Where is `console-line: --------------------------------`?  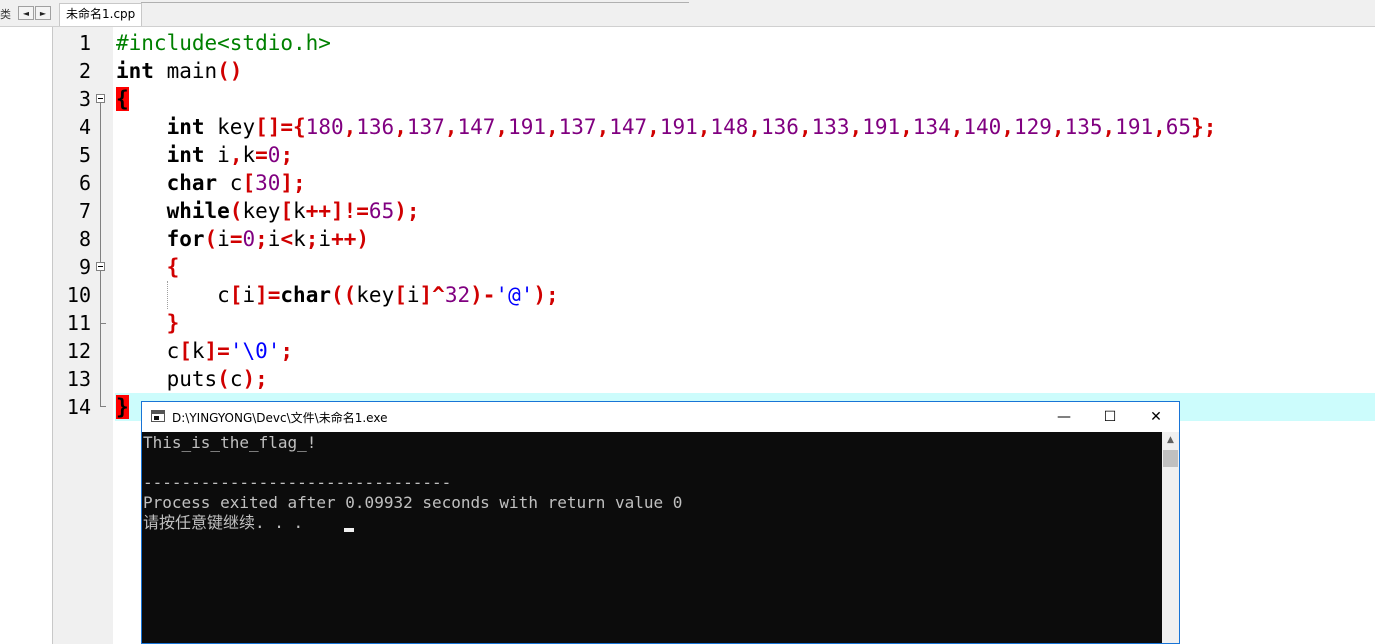 console-line: -------------------------------- is located at coordinates (297, 482).